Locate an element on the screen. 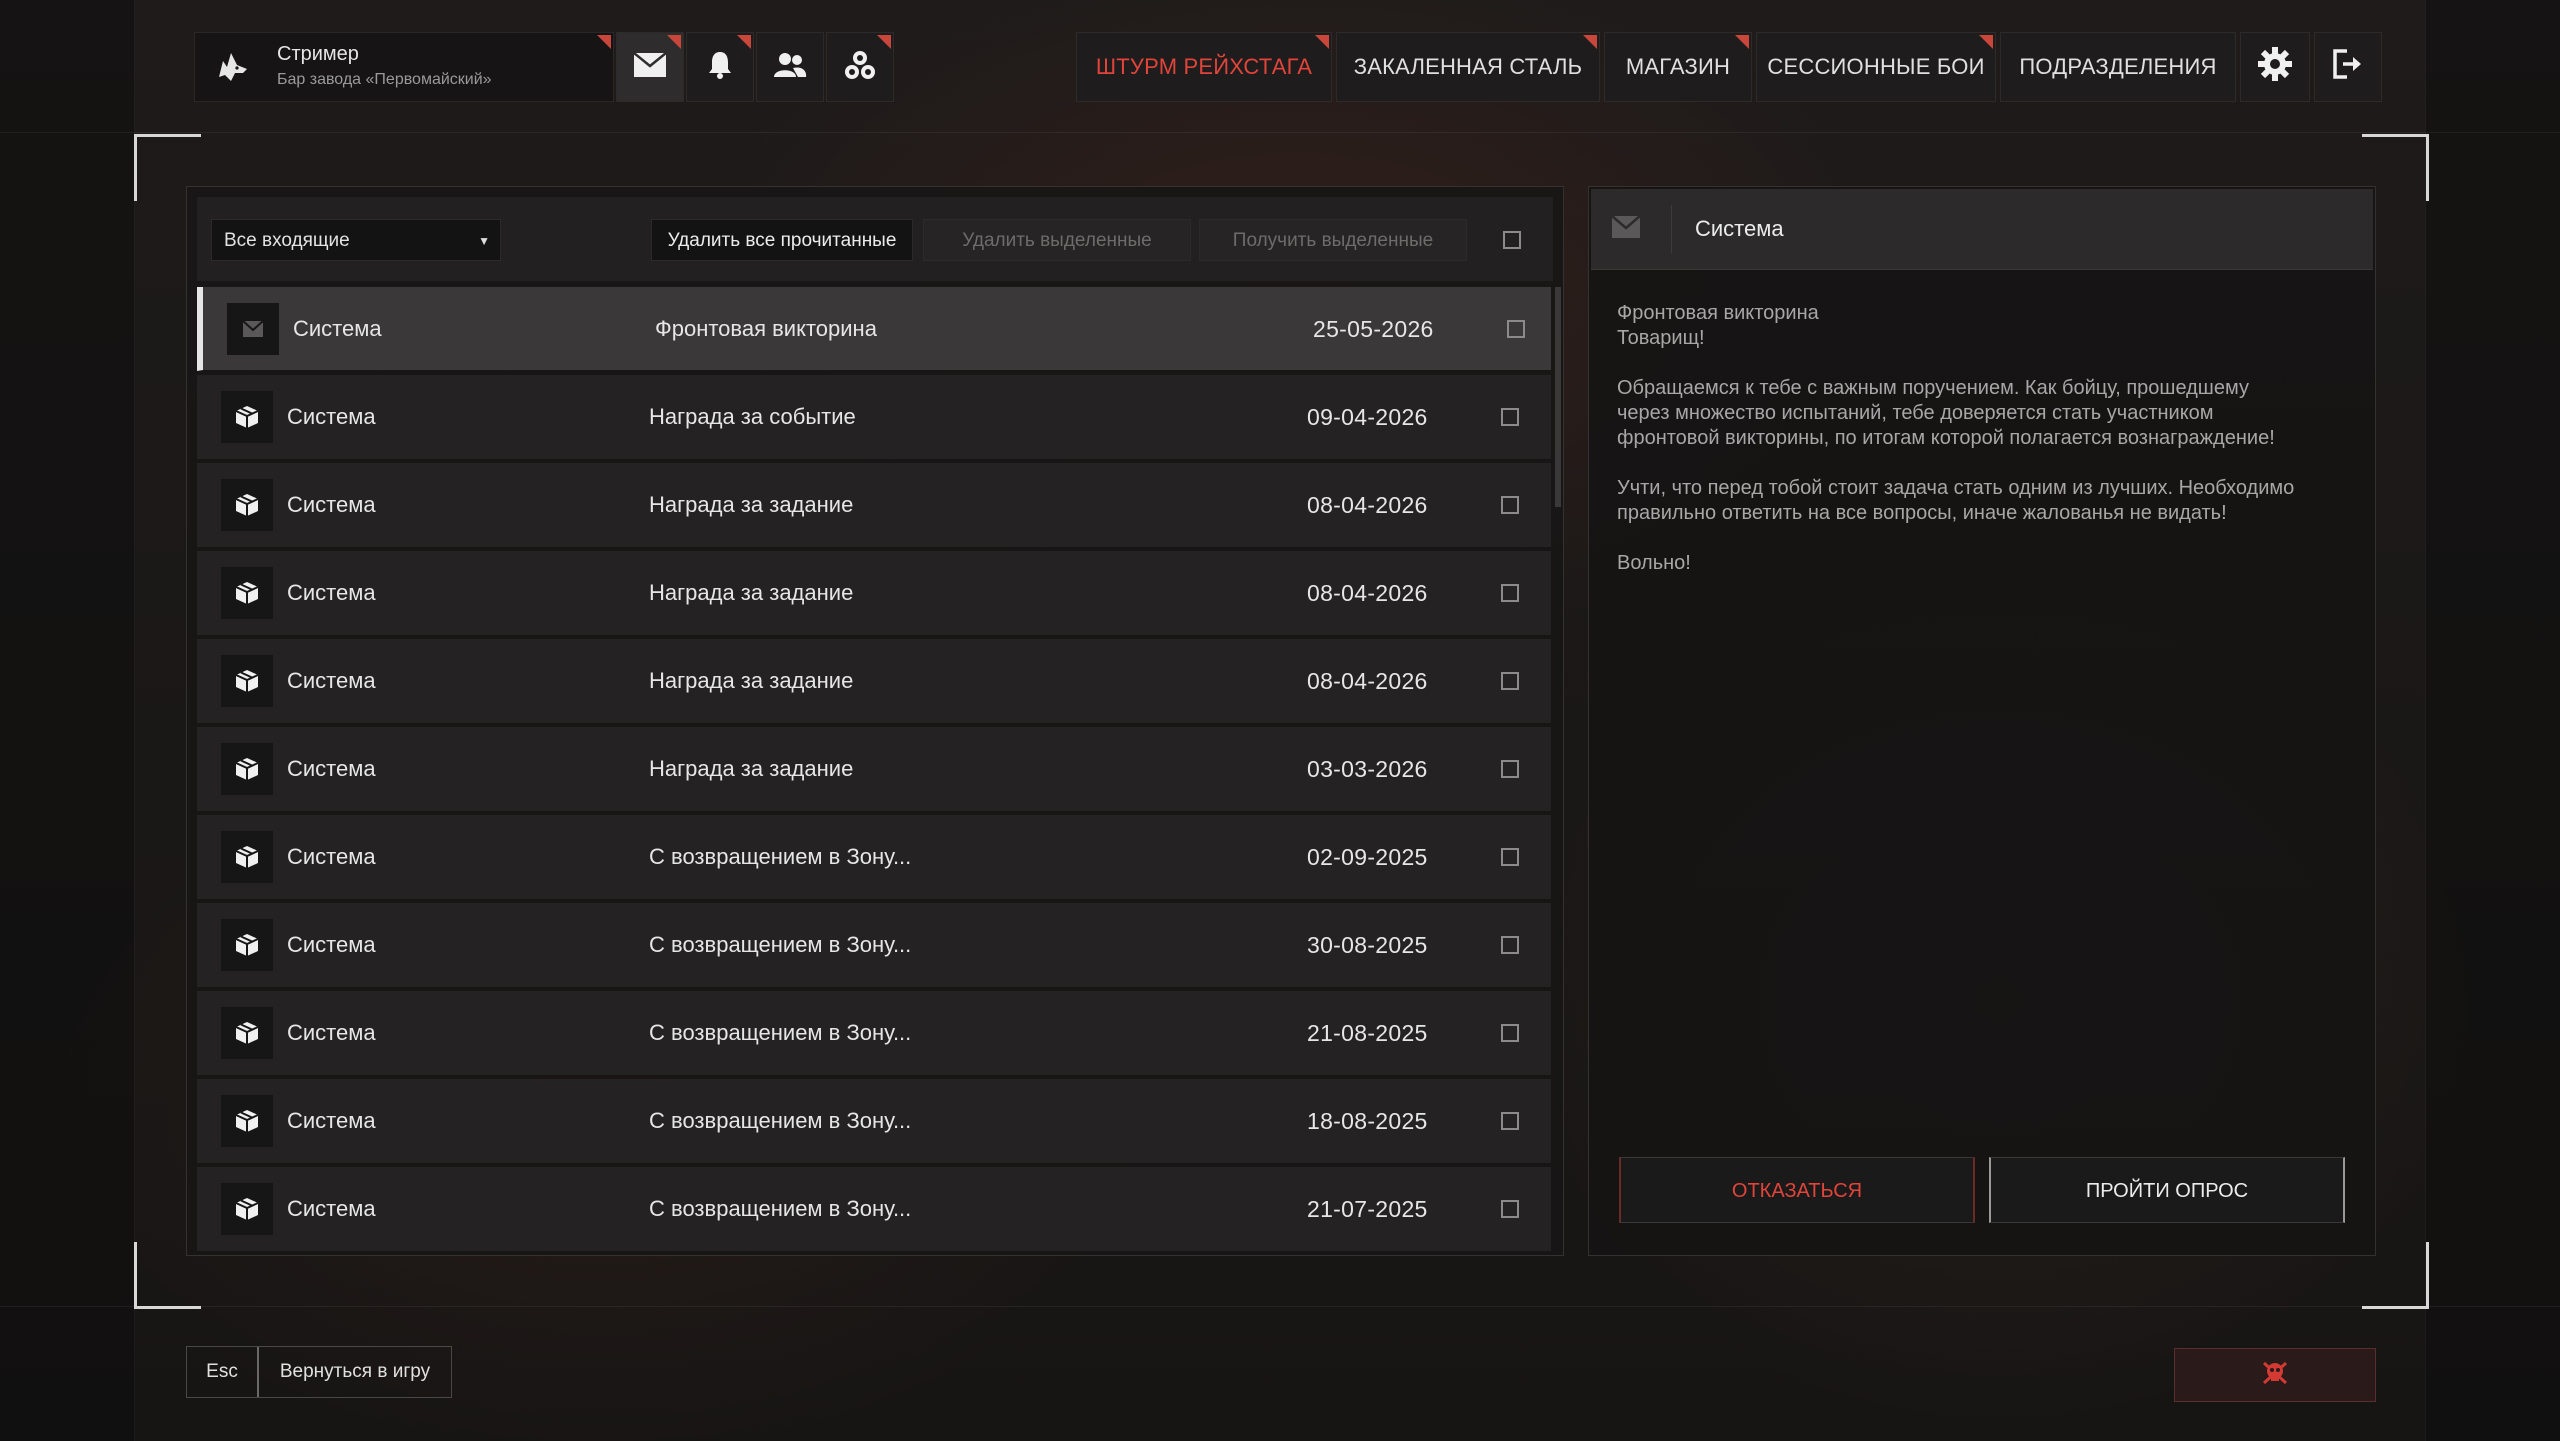 This screenshot has height=1441, width=2560. gear-icon is located at coordinates (2275, 67).